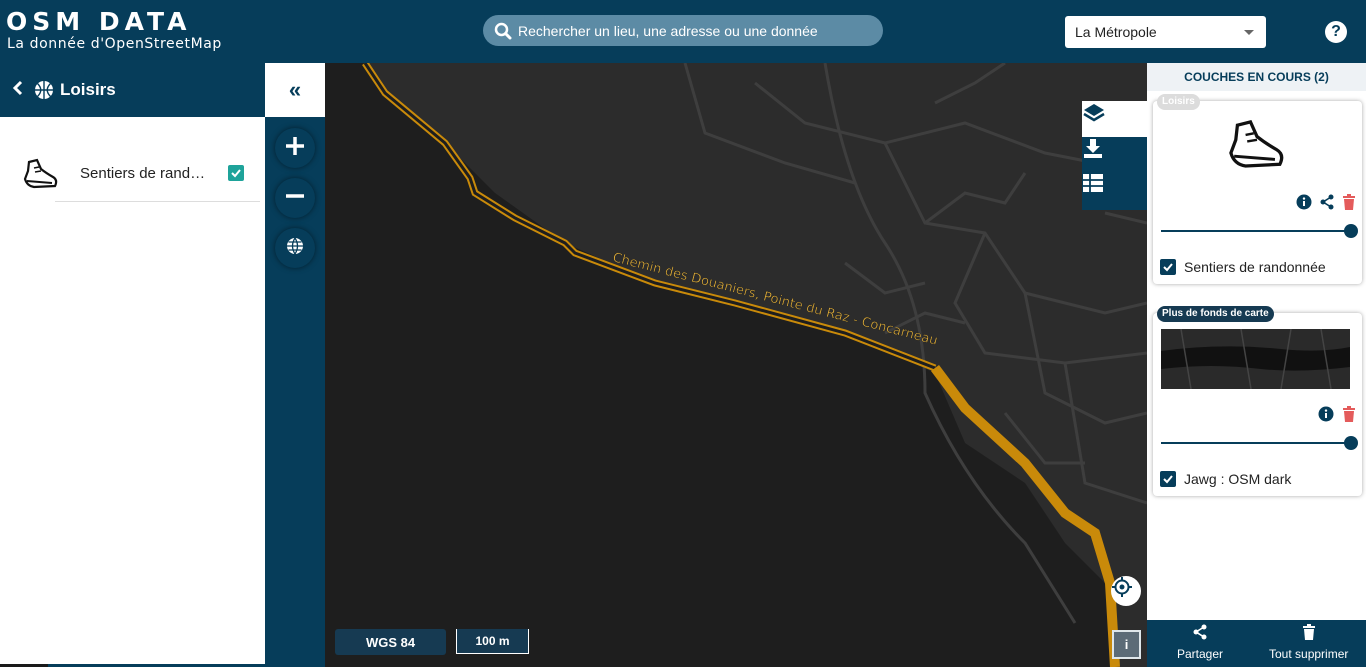  Describe the element at coordinates (1249, 32) in the screenshot. I see `chevron-down-icon` at that location.